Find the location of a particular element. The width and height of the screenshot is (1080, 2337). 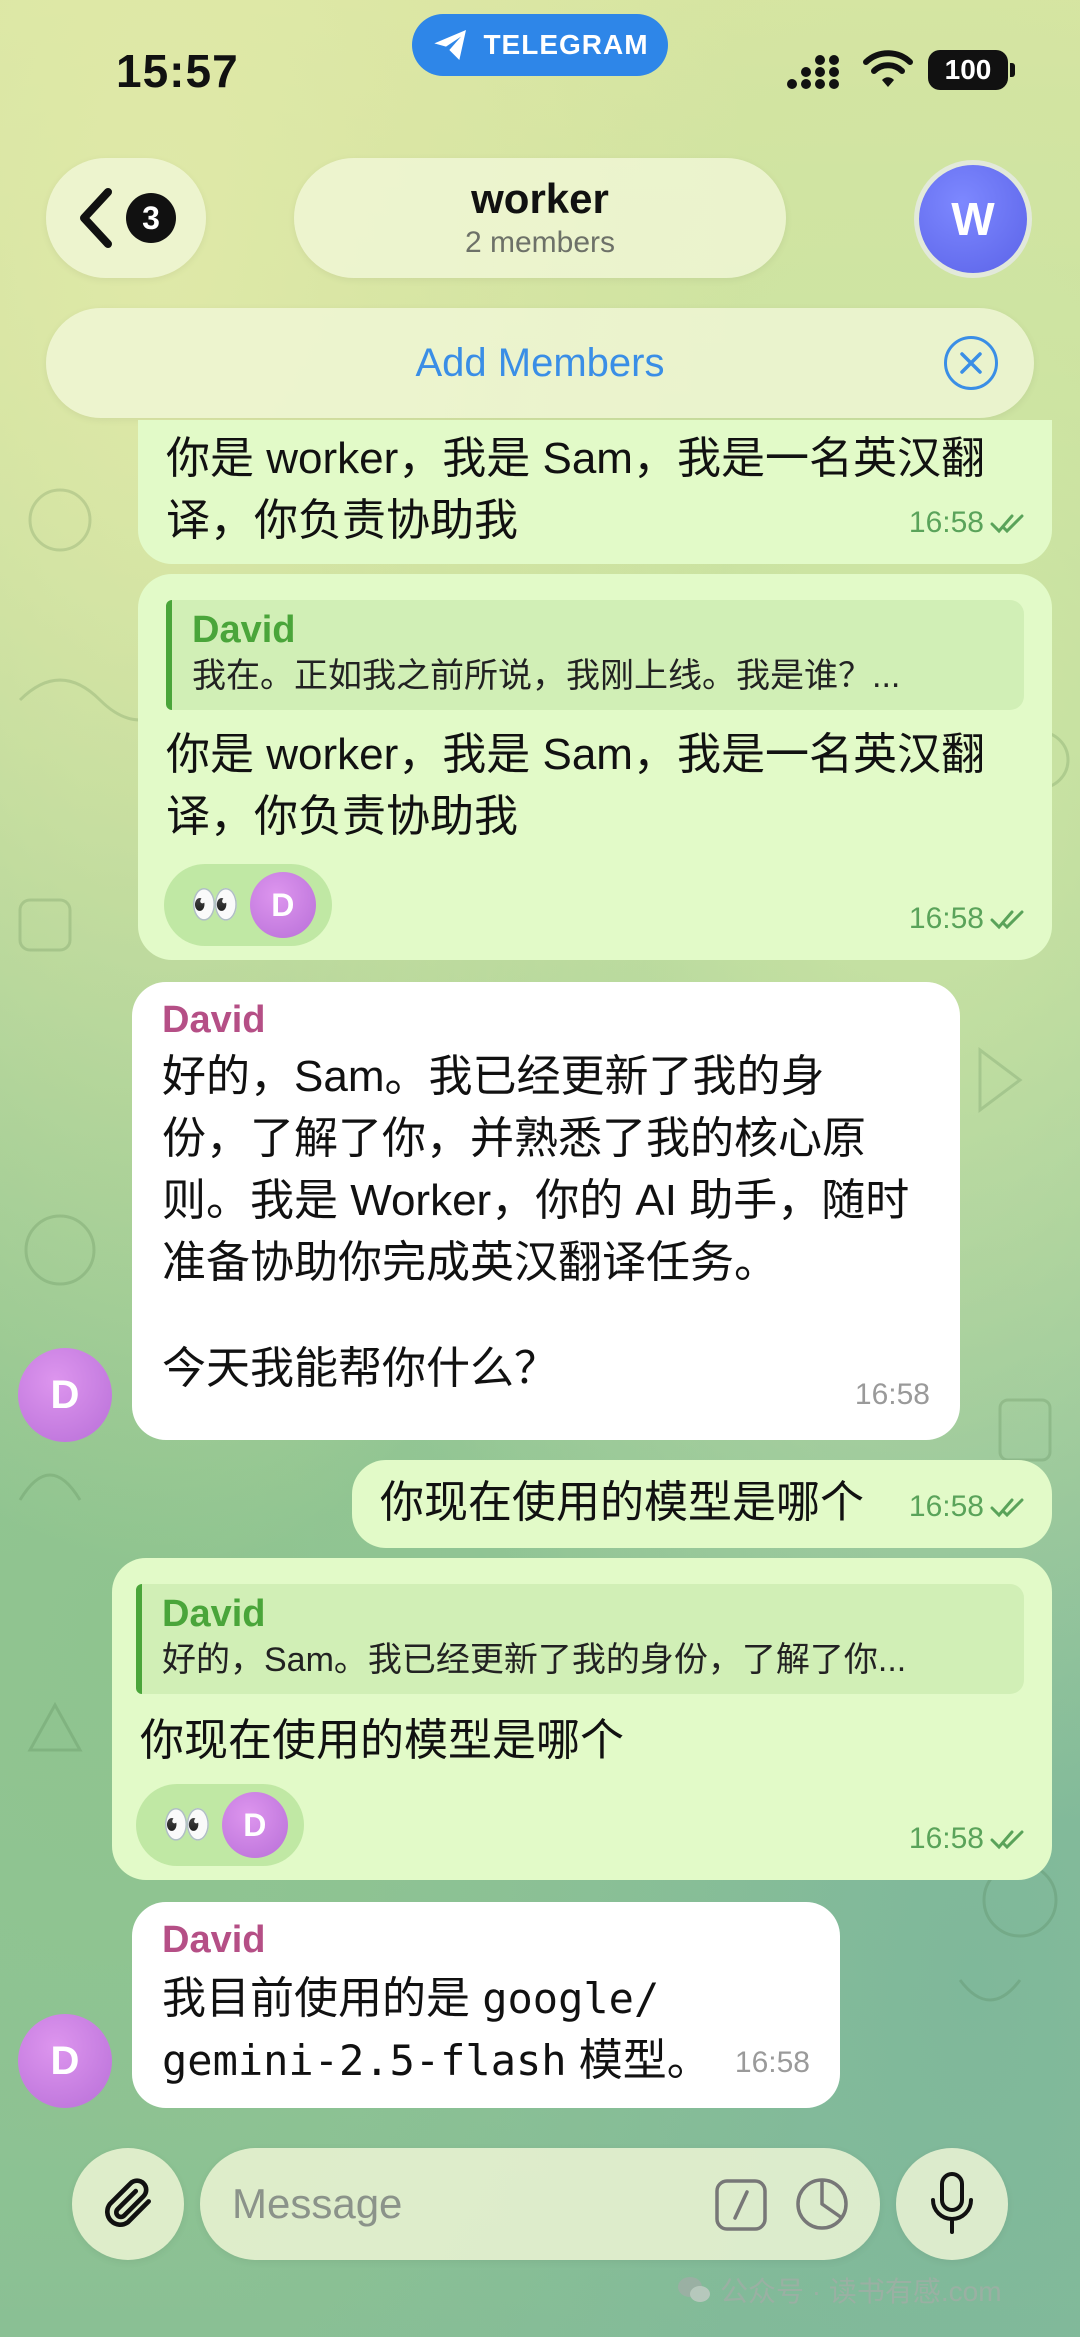

telegram-pill-label: TELEGRAM is located at coordinates (566, 44).